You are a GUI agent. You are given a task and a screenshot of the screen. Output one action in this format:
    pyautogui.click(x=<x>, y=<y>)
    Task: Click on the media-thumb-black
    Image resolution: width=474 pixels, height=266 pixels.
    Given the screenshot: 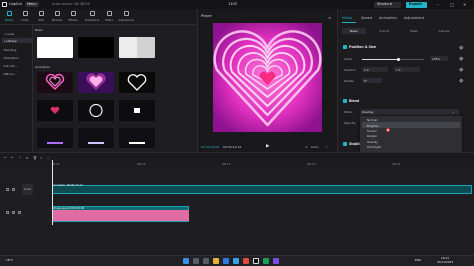 What is the action you would take?
    pyautogui.click(x=96, y=47)
    